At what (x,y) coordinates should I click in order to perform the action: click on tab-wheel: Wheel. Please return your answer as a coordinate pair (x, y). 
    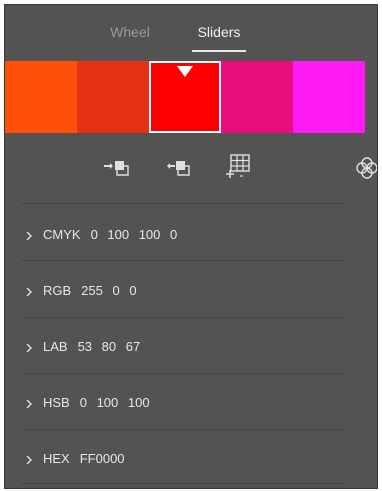
    Looking at the image, I should click on (130, 37).